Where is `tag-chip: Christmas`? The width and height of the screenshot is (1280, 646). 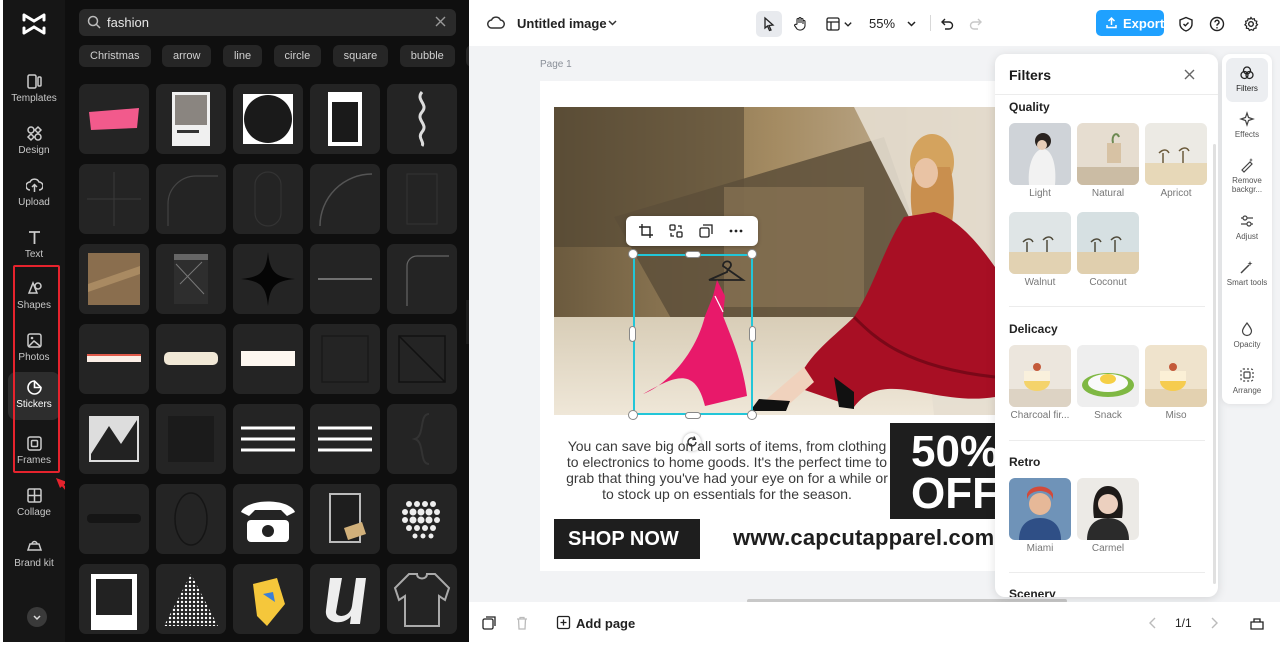 tag-chip: Christmas is located at coordinates (115, 56).